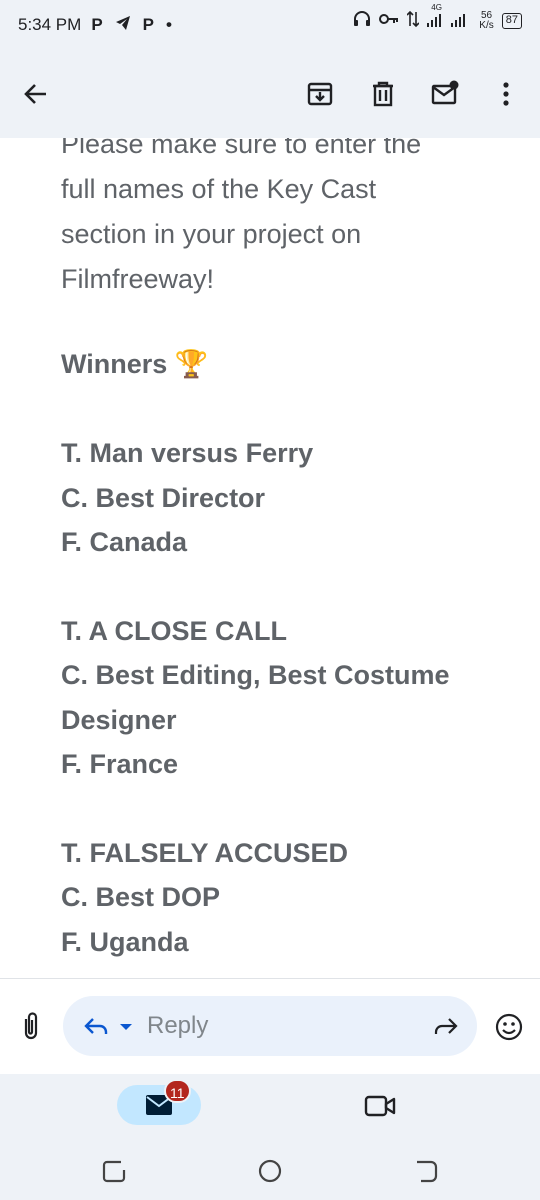 This screenshot has height=1200, width=540. What do you see at coordinates (135, 364) in the screenshot?
I see `winners-heading: Winners 🏆` at bounding box center [135, 364].